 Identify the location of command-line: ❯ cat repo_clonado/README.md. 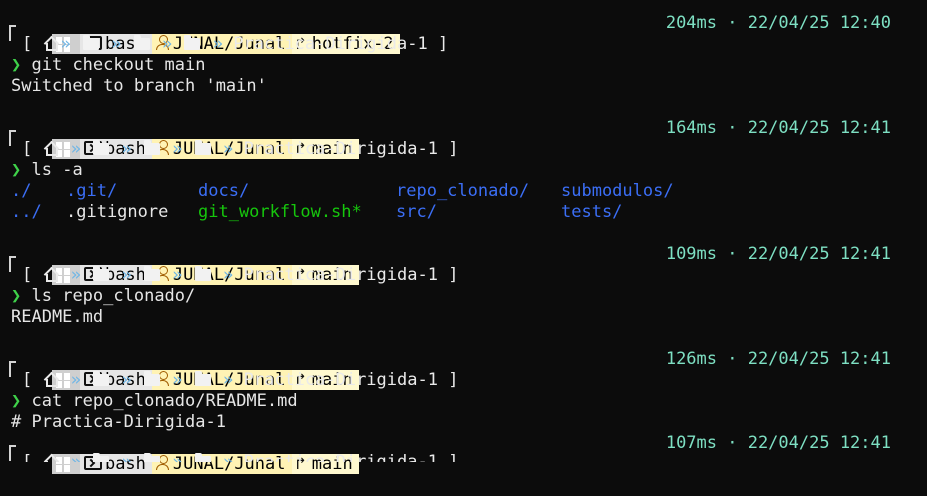
(154, 401).